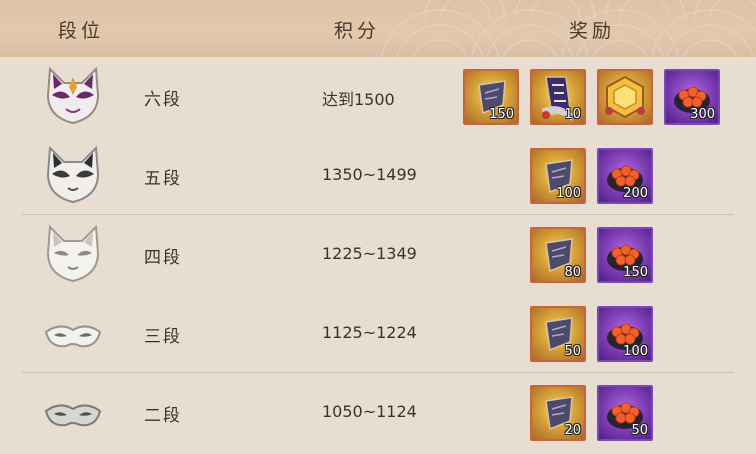 The image size is (756, 454). Describe the element at coordinates (369, 253) in the screenshot. I see `score-range: 1225~1349` at that location.